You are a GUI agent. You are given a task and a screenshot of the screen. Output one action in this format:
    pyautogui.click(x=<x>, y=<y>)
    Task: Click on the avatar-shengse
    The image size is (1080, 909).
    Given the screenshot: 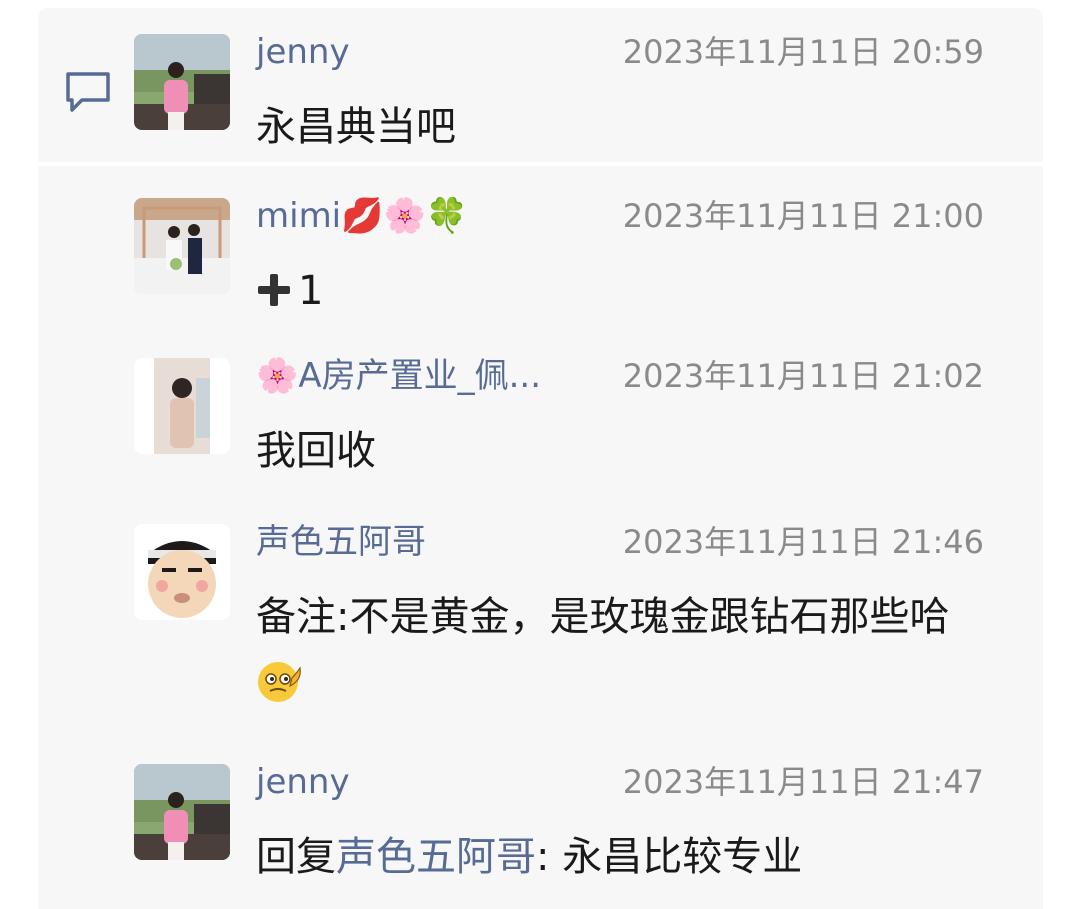 What is the action you would take?
    pyautogui.click(x=182, y=572)
    